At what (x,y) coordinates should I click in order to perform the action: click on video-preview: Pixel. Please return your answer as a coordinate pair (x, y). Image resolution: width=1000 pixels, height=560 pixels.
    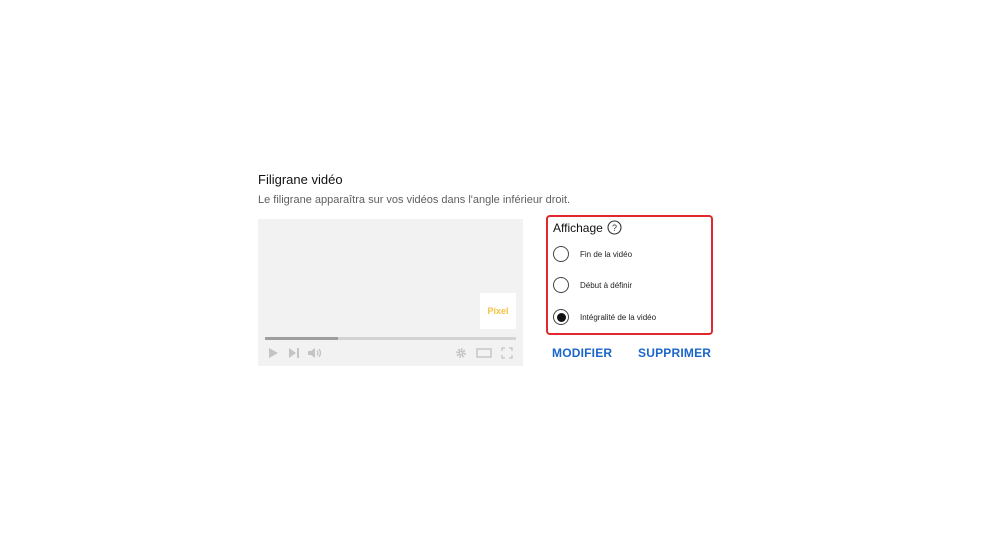
    Looking at the image, I should click on (390, 292).